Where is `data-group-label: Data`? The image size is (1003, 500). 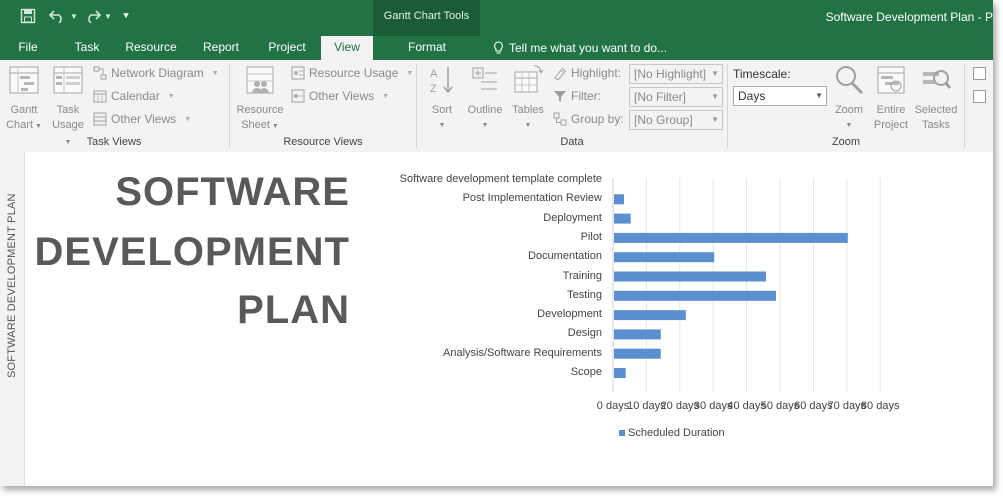
data-group-label: Data is located at coordinates (572, 142).